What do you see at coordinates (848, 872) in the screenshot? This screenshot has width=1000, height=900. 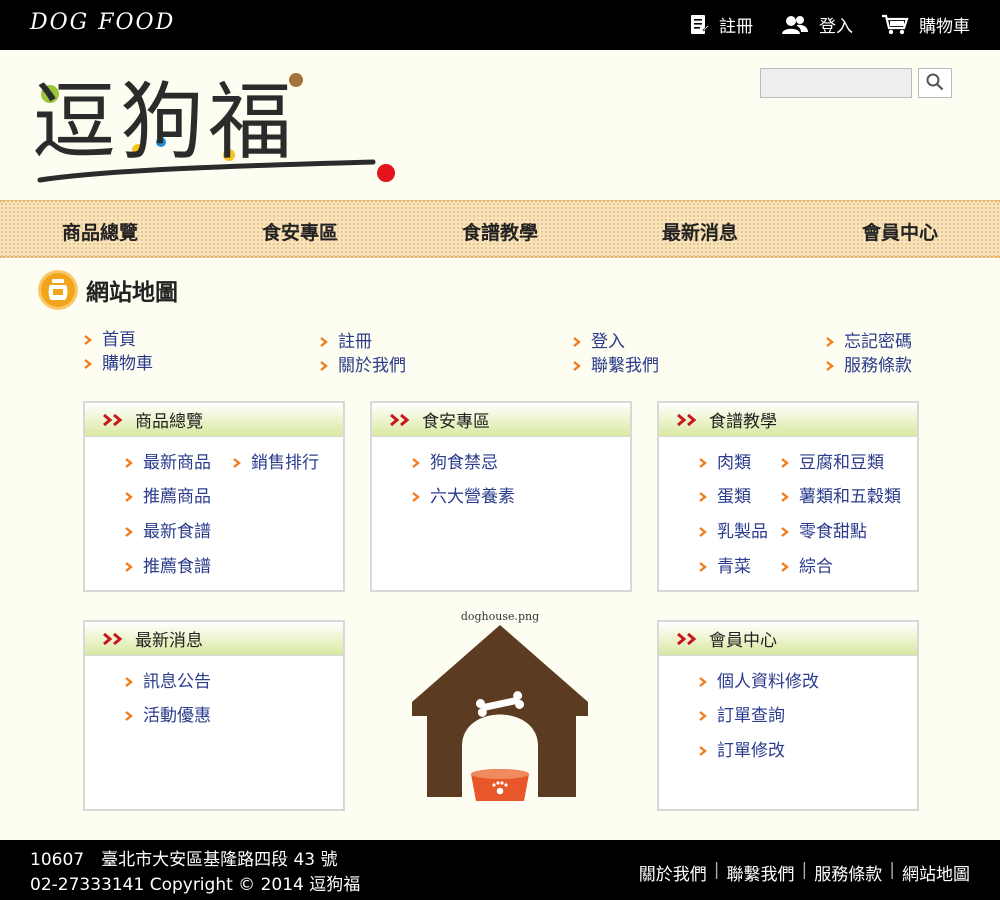 I see `footer-link-terms: 服務條款` at bounding box center [848, 872].